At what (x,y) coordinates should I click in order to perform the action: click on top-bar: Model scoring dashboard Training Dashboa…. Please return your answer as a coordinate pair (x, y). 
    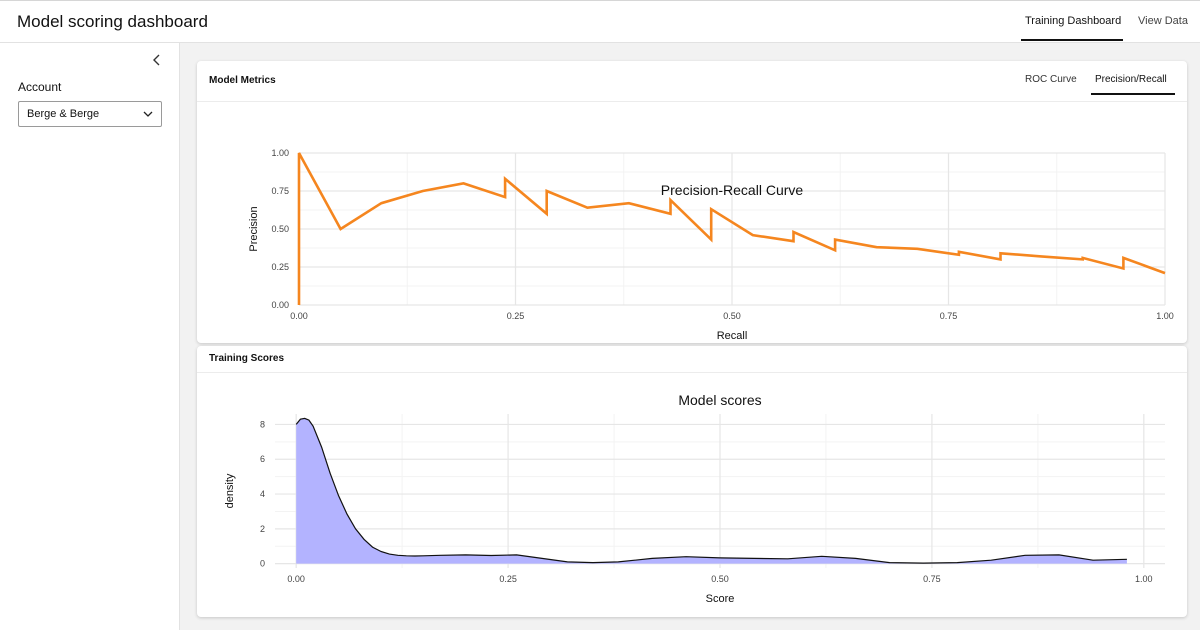
    Looking at the image, I should click on (600, 21).